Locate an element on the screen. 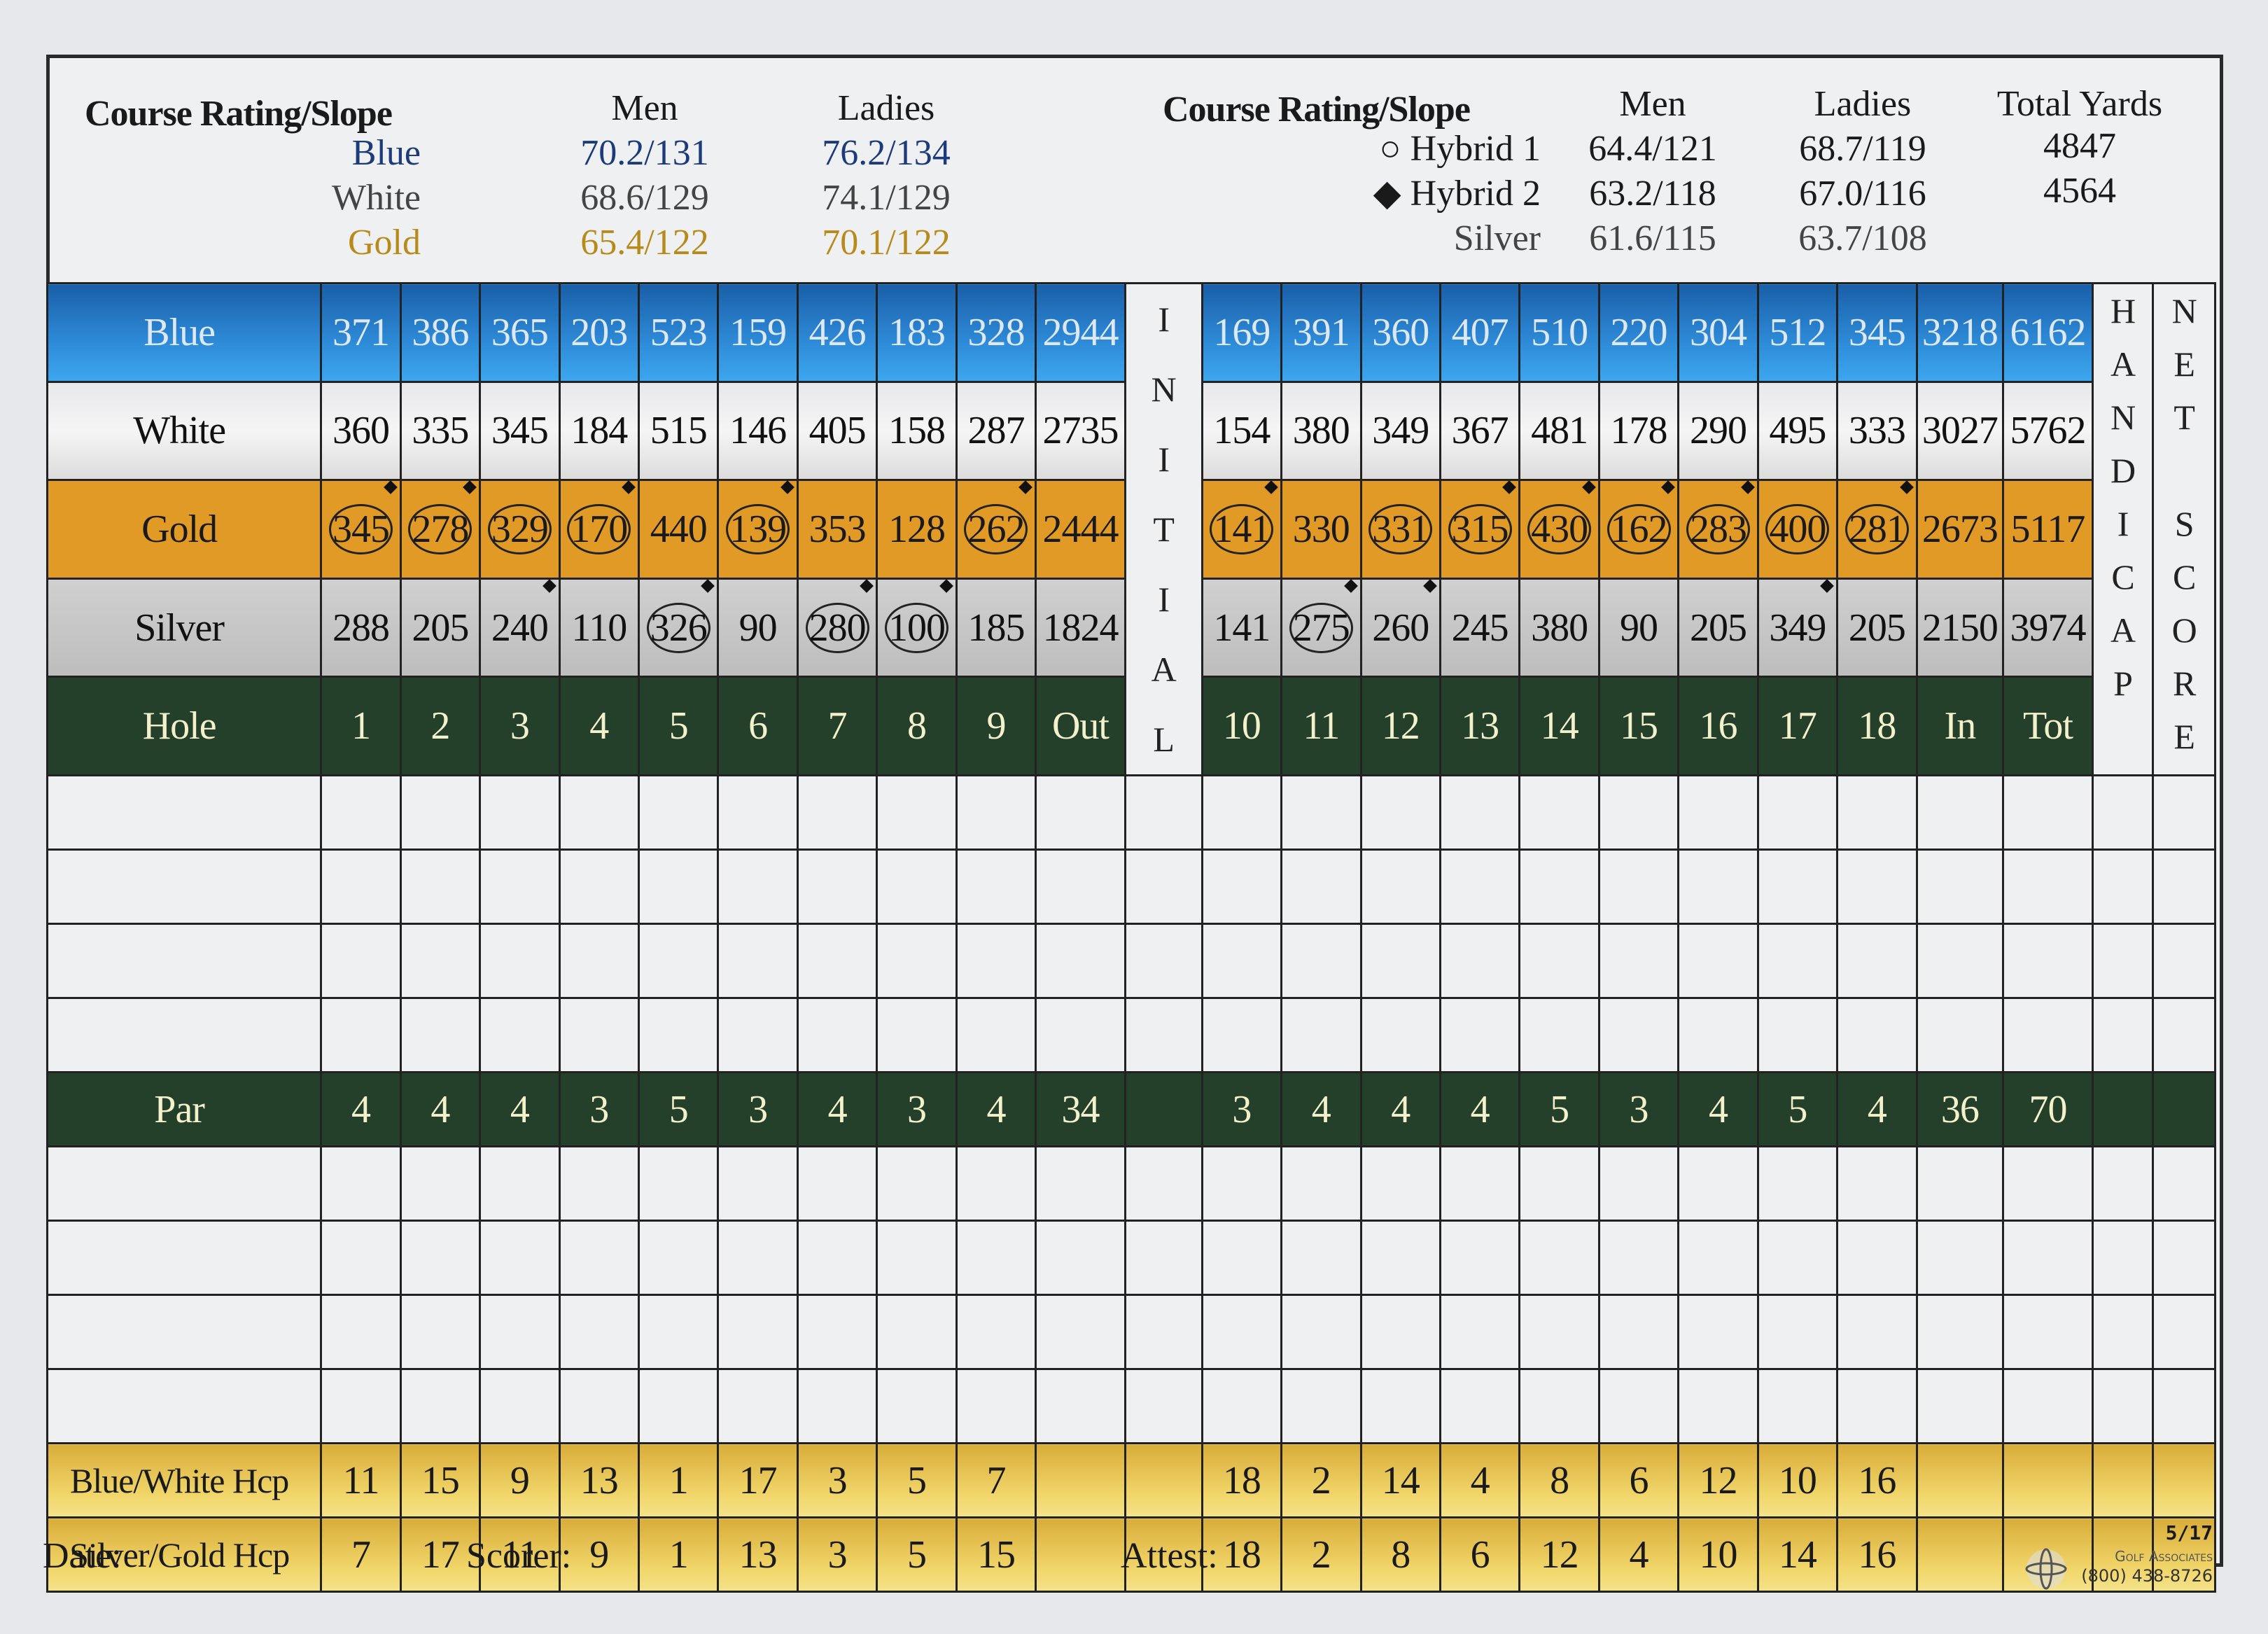  scorer-field: Scorer: is located at coordinates (518, 1556).